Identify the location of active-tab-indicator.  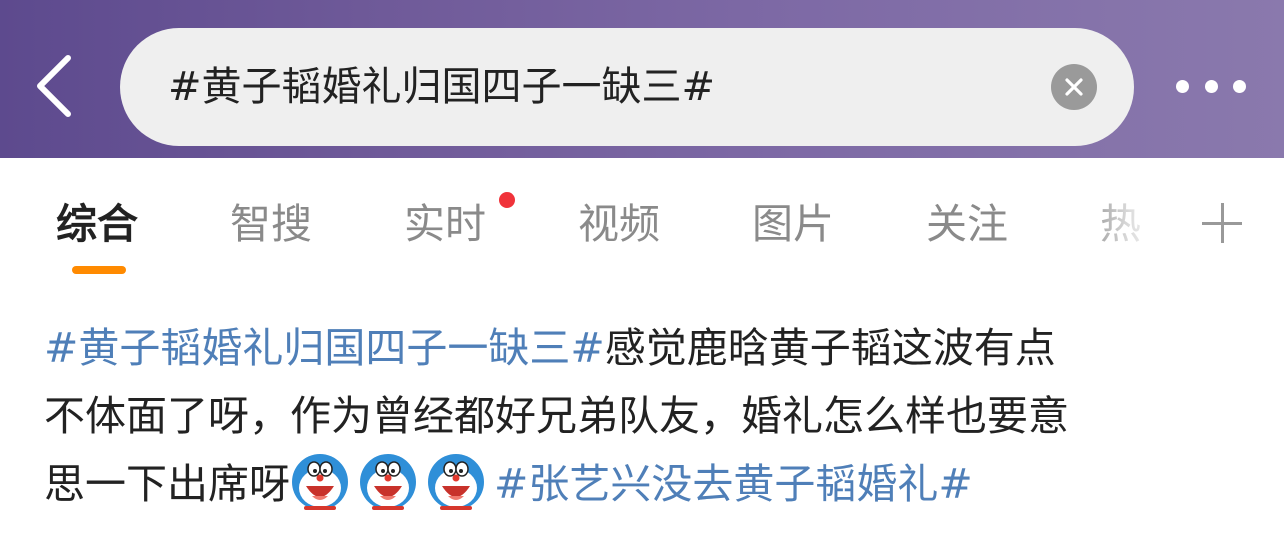
(99, 270).